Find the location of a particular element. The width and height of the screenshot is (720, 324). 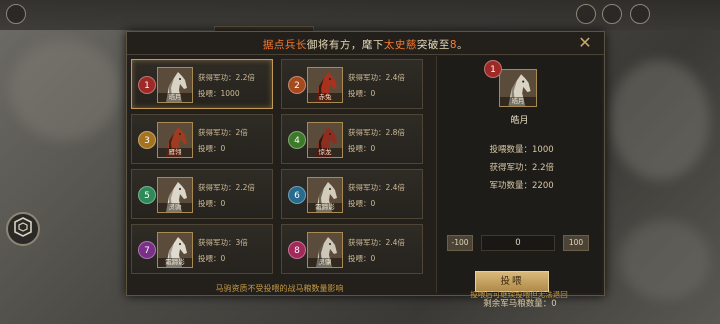

minus-100-button: -100 is located at coordinates (460, 243).